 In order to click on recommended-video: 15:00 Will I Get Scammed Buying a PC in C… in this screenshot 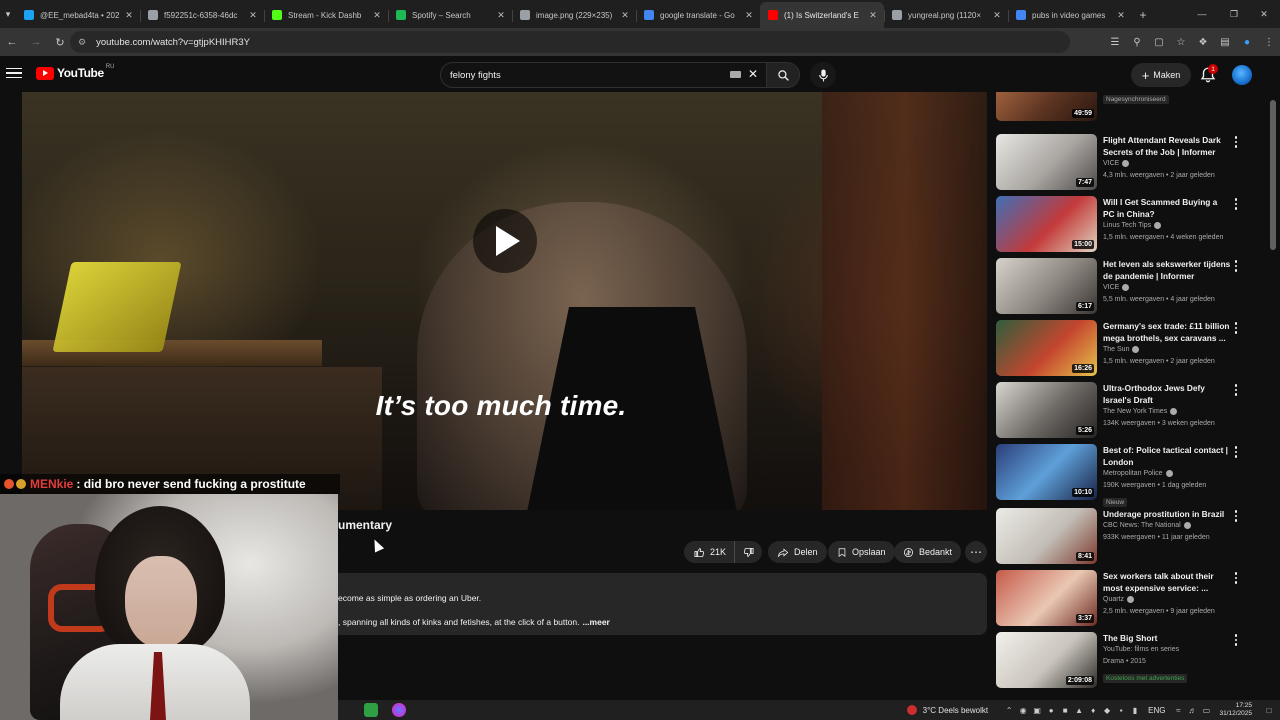, I will do `click(1126, 224)`.